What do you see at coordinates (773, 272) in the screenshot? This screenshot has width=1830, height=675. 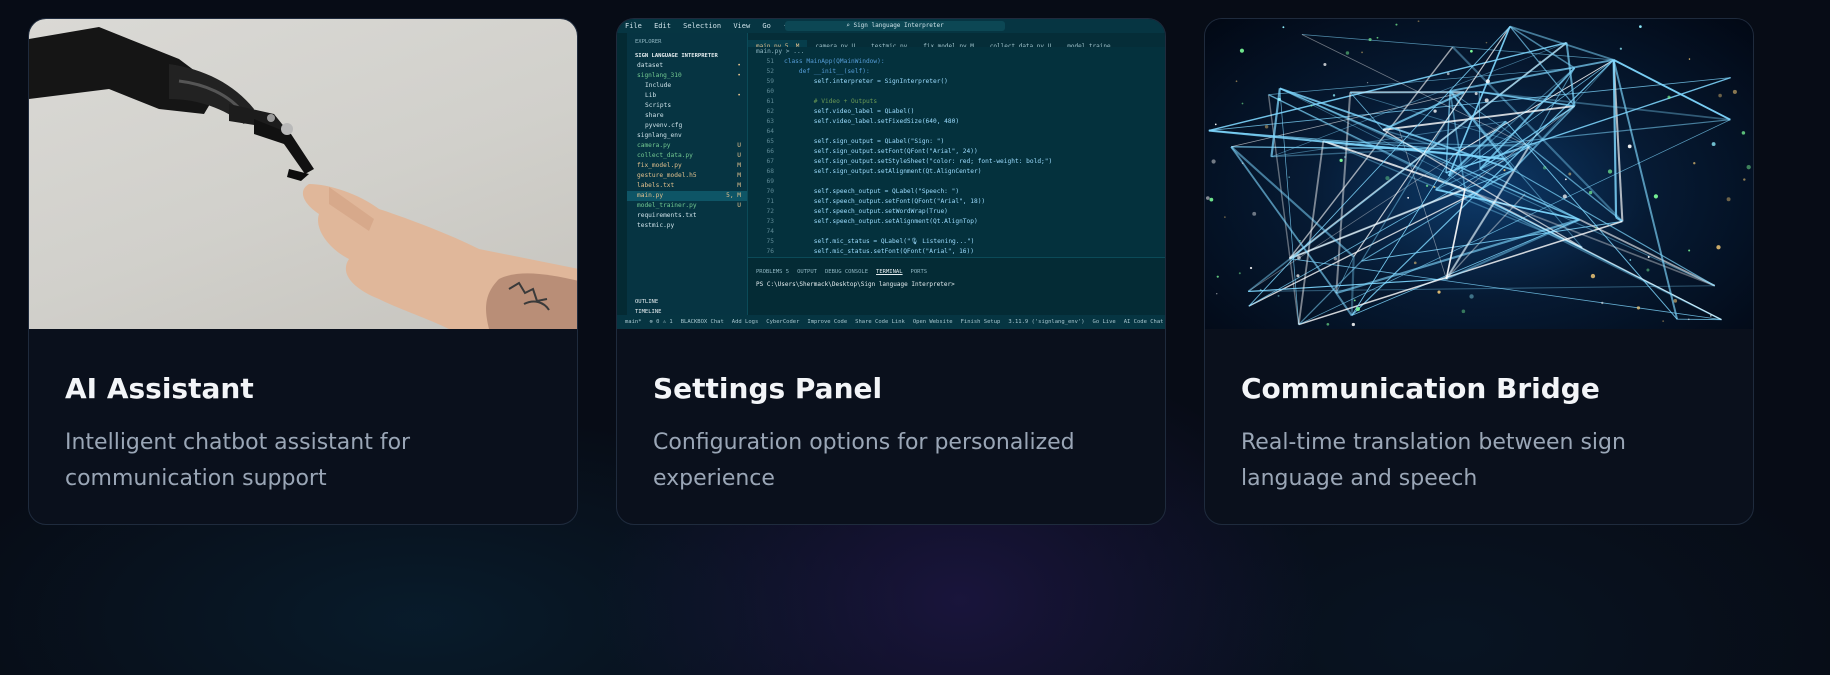 I see `panel-tab: PROBLEMS 5` at bounding box center [773, 272].